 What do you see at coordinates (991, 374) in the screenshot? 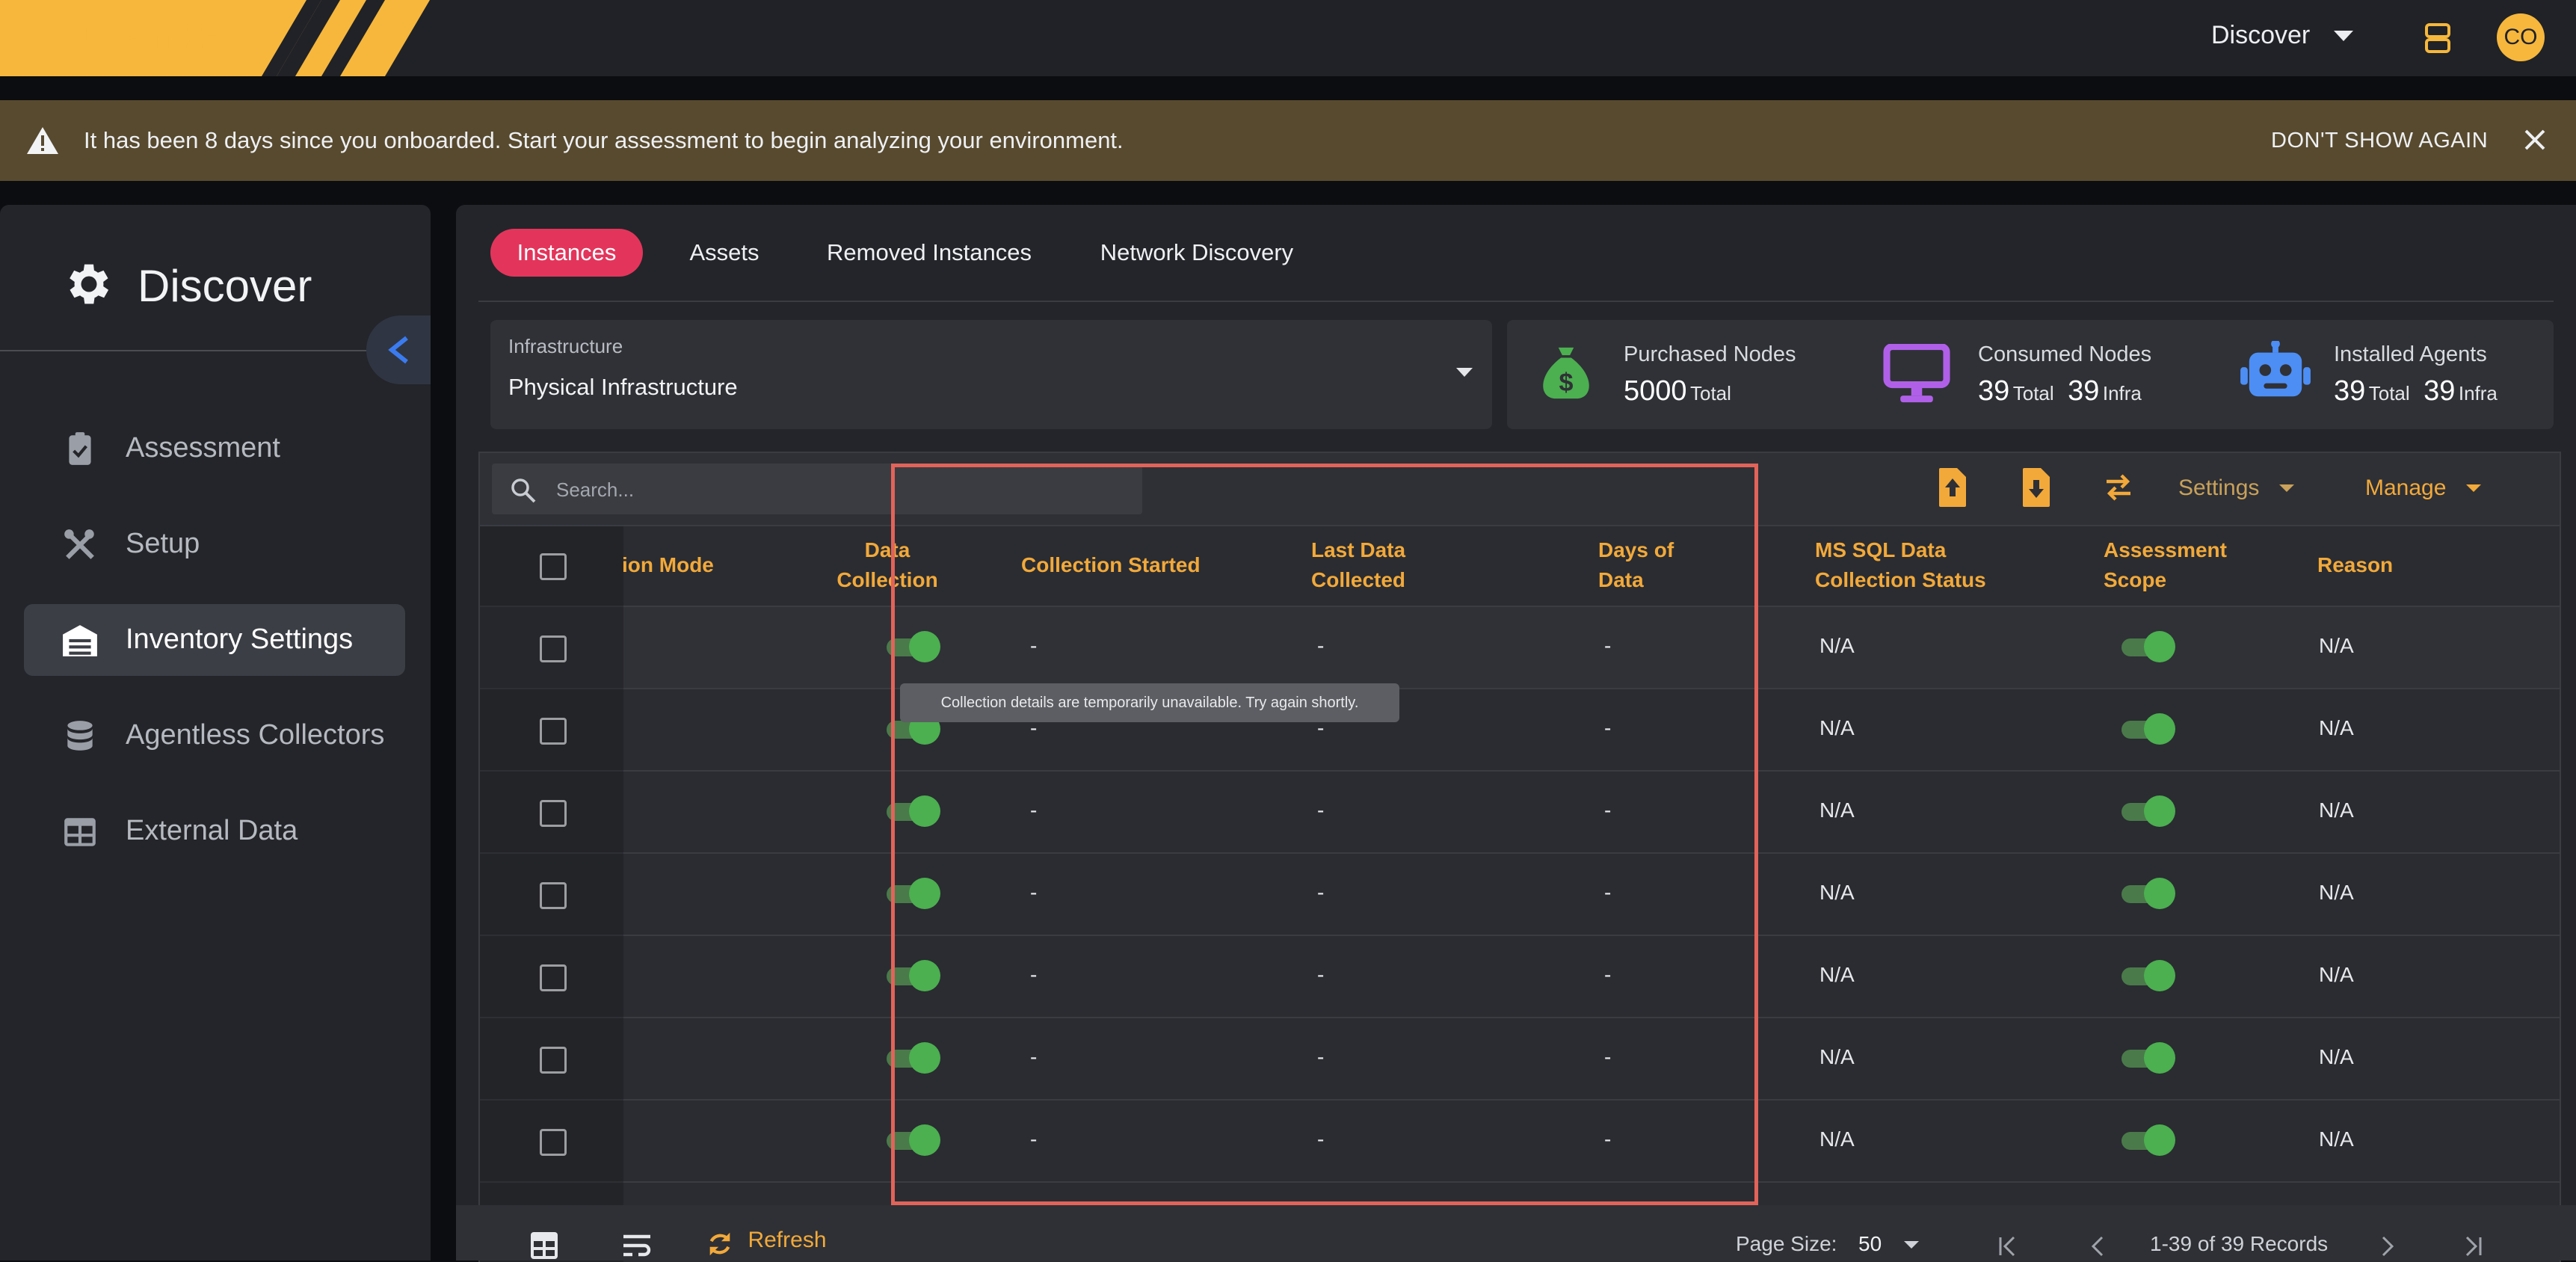
I see `infrastructure-select: Infrastructure Physical Infrastructure` at bounding box center [991, 374].